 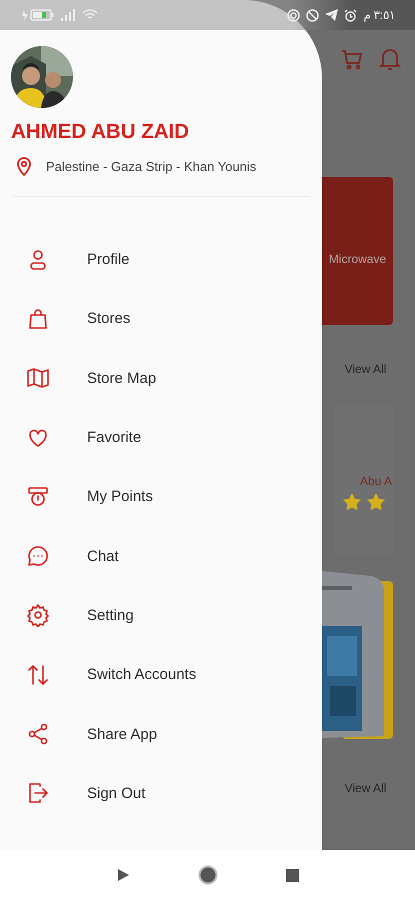 What do you see at coordinates (161, 319) in the screenshot?
I see `menu-item: Stores` at bounding box center [161, 319].